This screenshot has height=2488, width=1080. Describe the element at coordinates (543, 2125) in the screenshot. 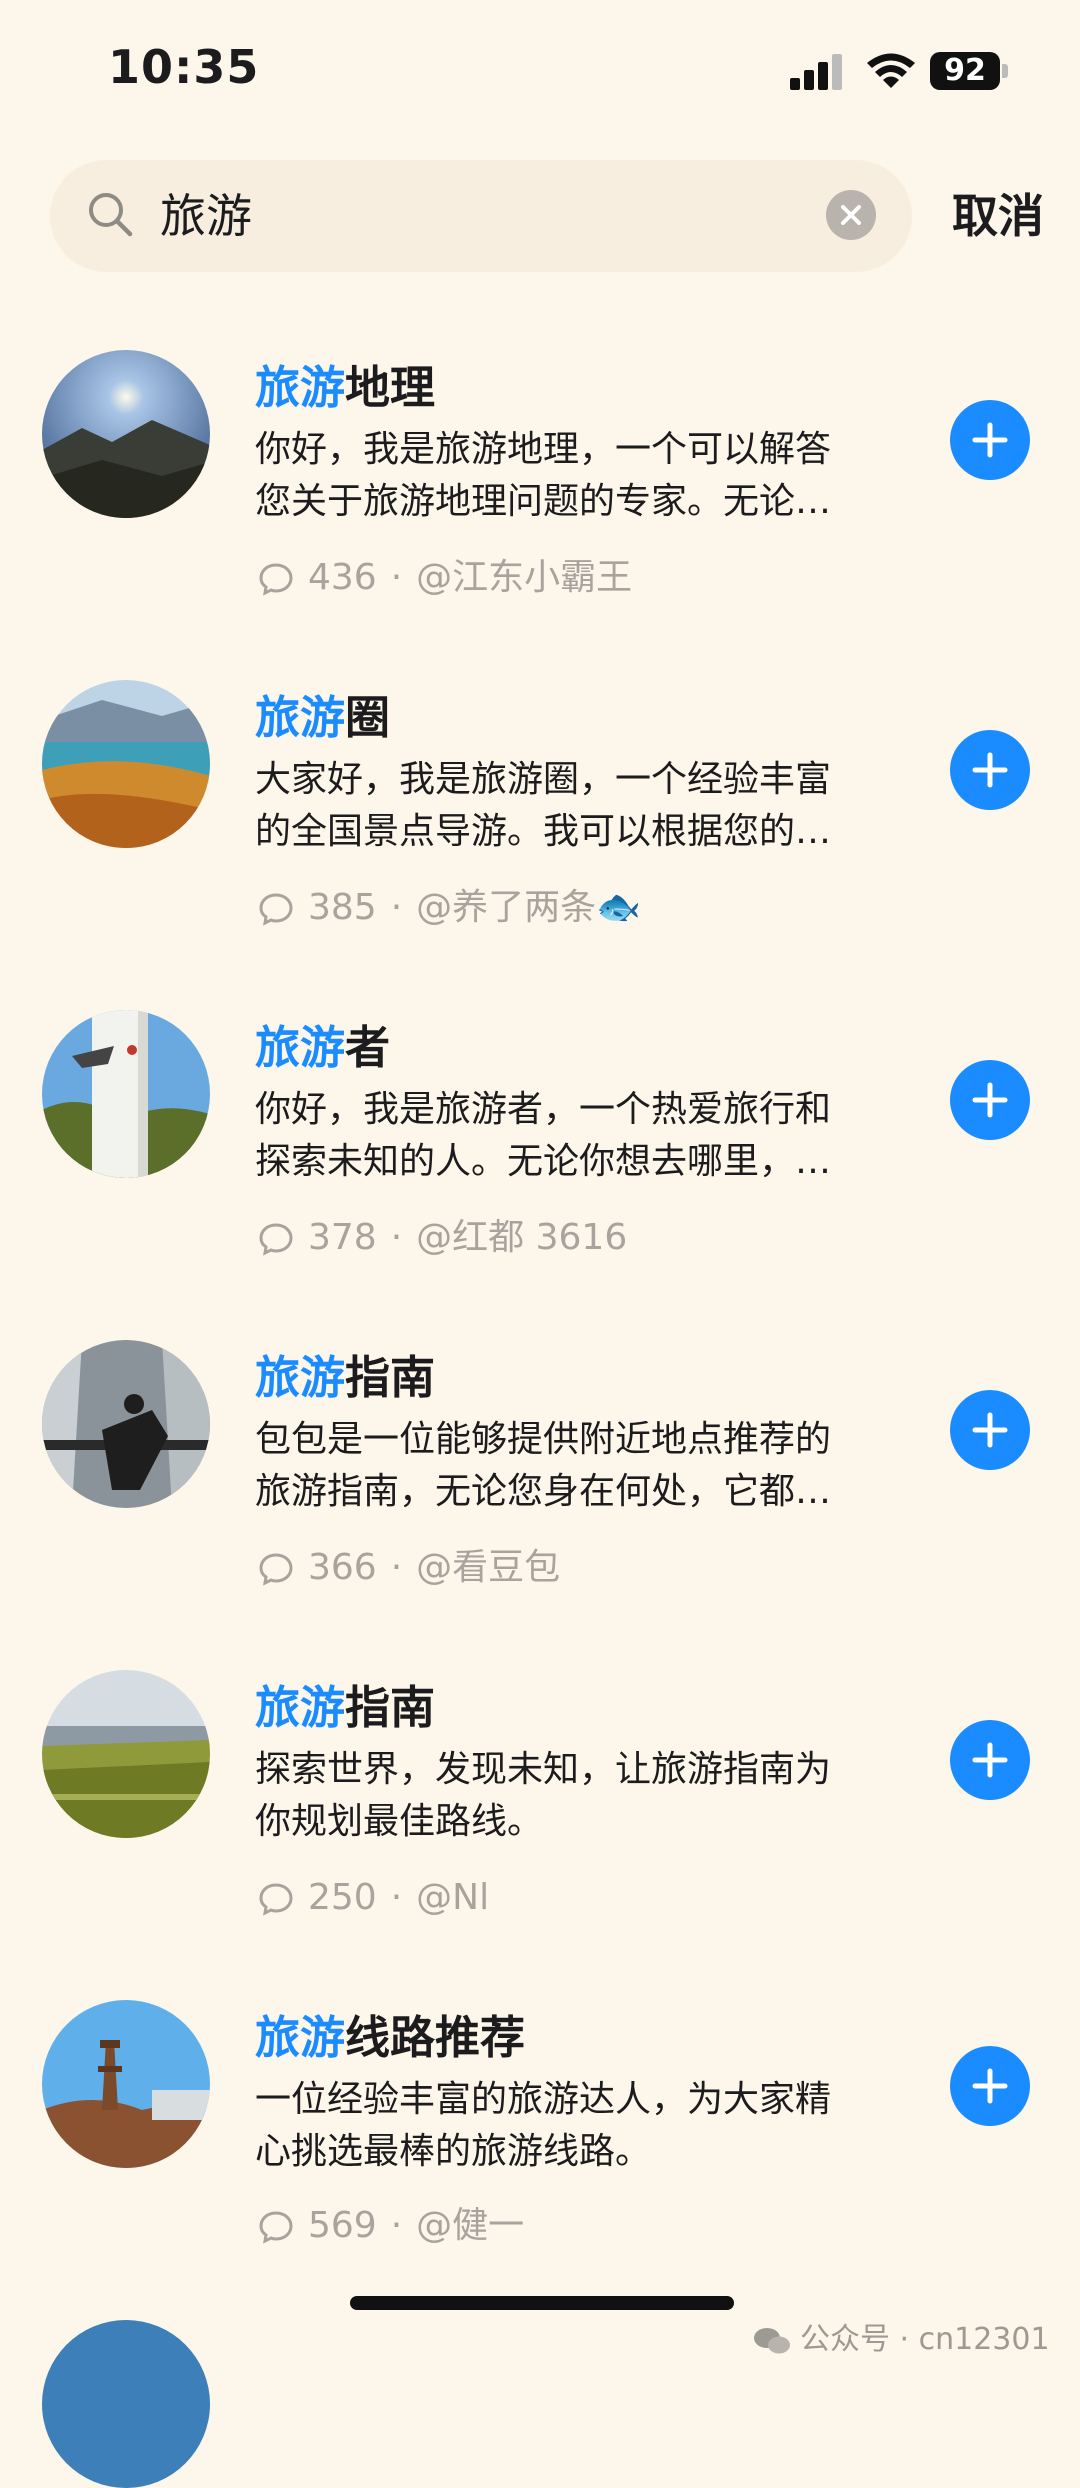

I see `result-description: 一位经验丰富的旅游达人，为大家精 心挑选最棒的旅游线路。` at that location.